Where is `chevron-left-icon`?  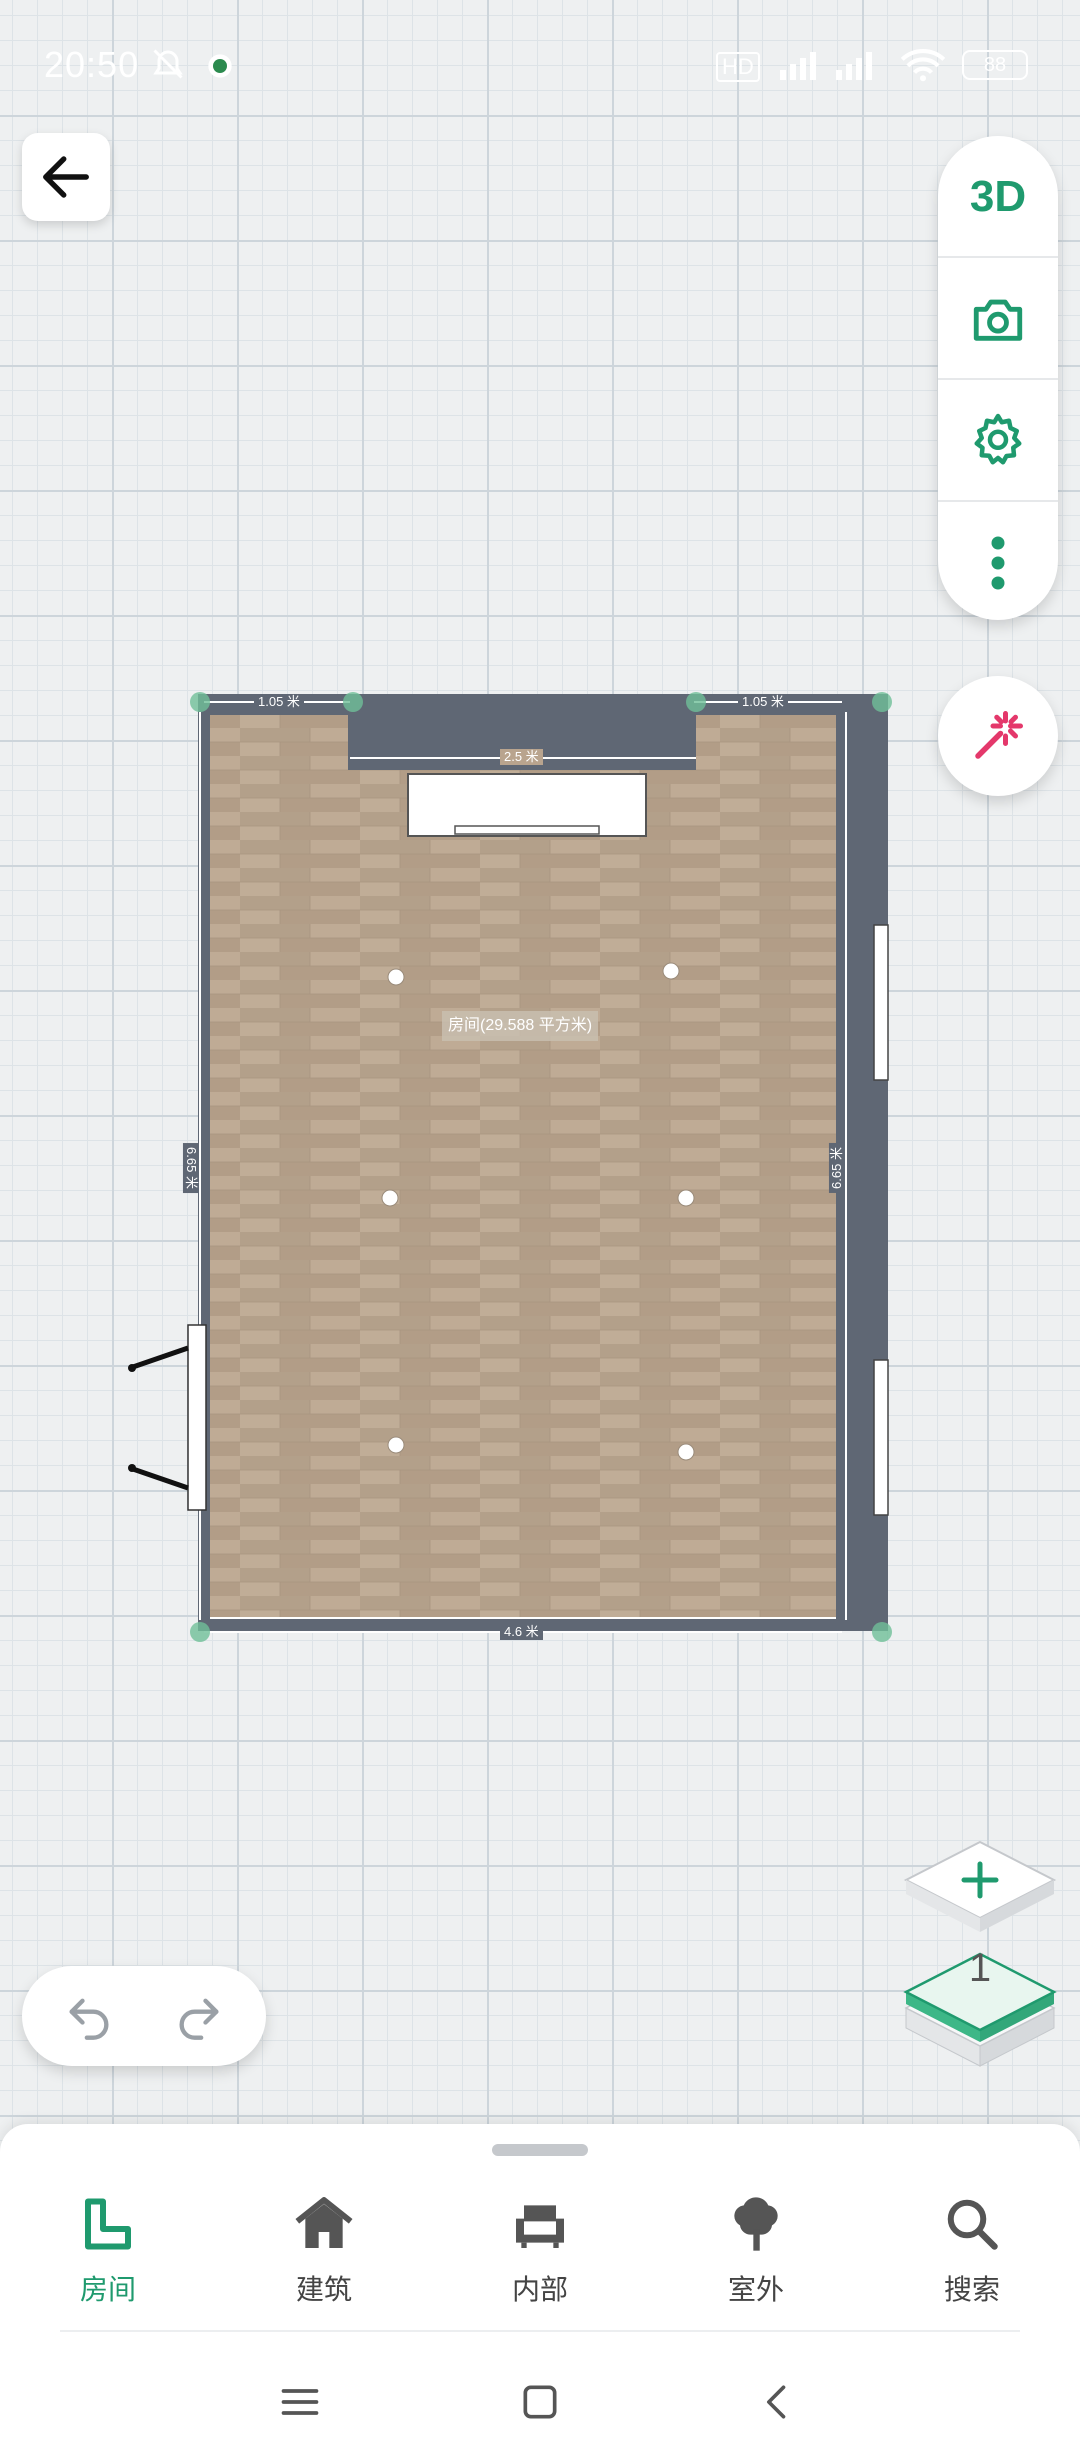
chevron-left-icon is located at coordinates (776, 2402).